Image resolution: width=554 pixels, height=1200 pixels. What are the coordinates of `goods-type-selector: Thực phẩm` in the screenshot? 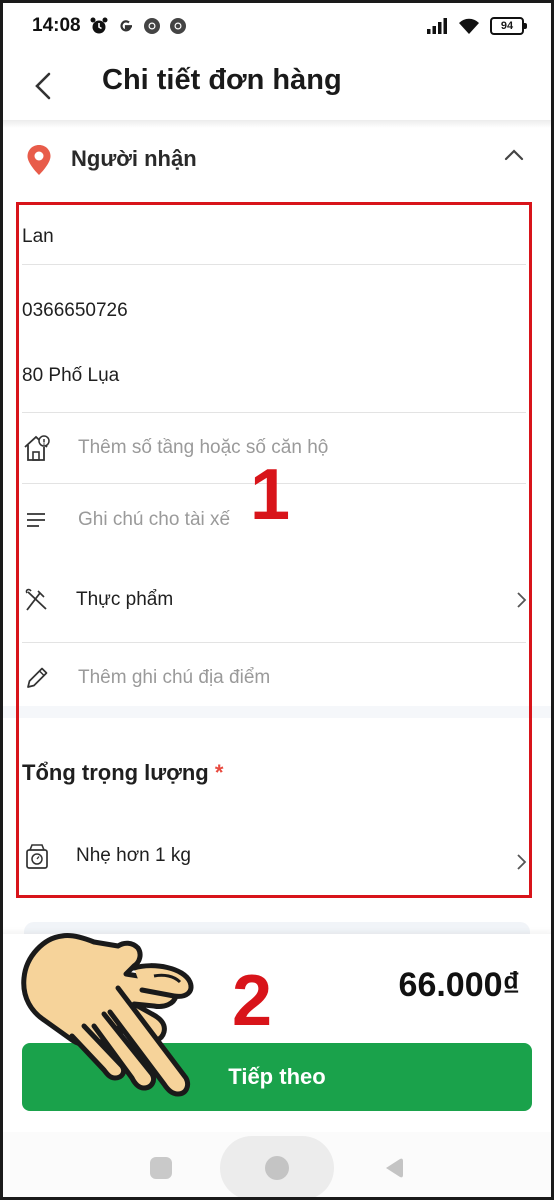 It's located at (274, 600).